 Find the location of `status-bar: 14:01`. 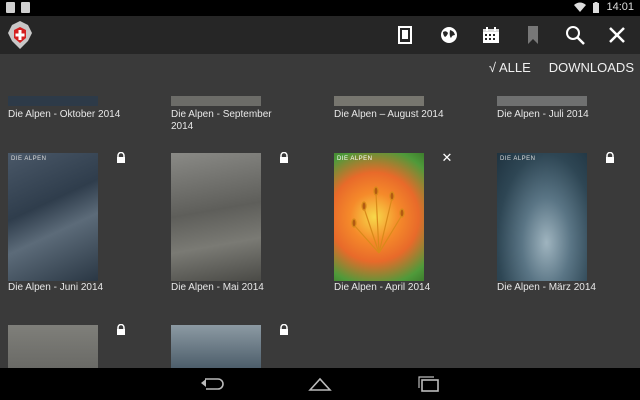

status-bar: 14:01 is located at coordinates (320, 8).